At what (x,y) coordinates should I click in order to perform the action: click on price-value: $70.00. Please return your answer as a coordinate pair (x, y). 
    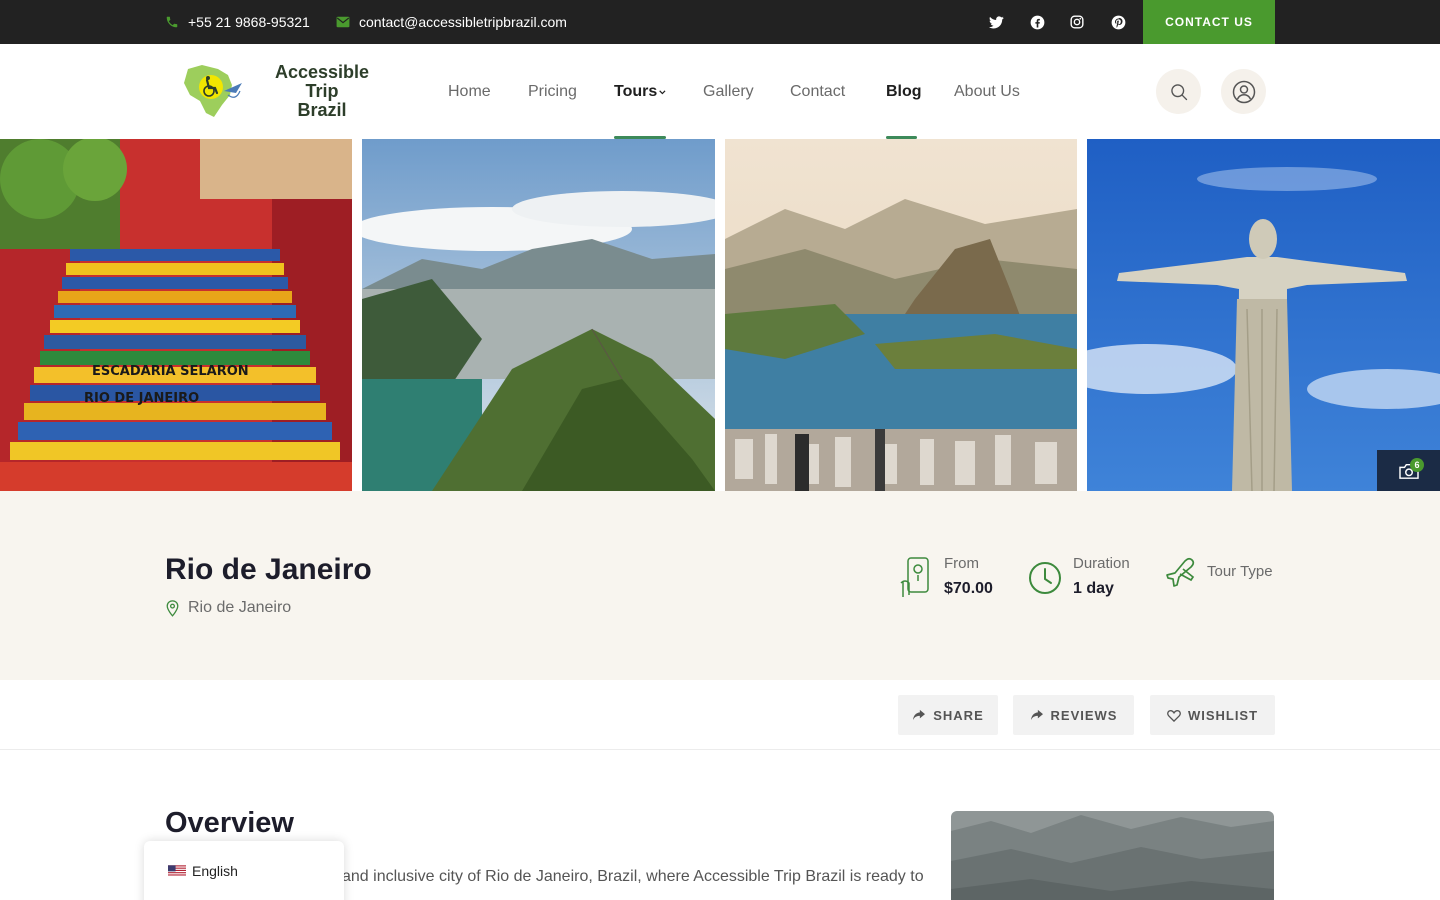
    Looking at the image, I should click on (968, 588).